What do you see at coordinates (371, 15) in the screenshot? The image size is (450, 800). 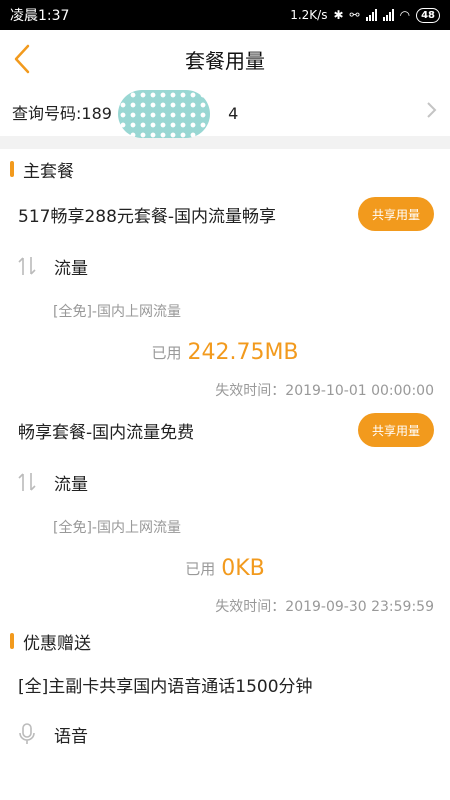 I see `signal-icon` at bounding box center [371, 15].